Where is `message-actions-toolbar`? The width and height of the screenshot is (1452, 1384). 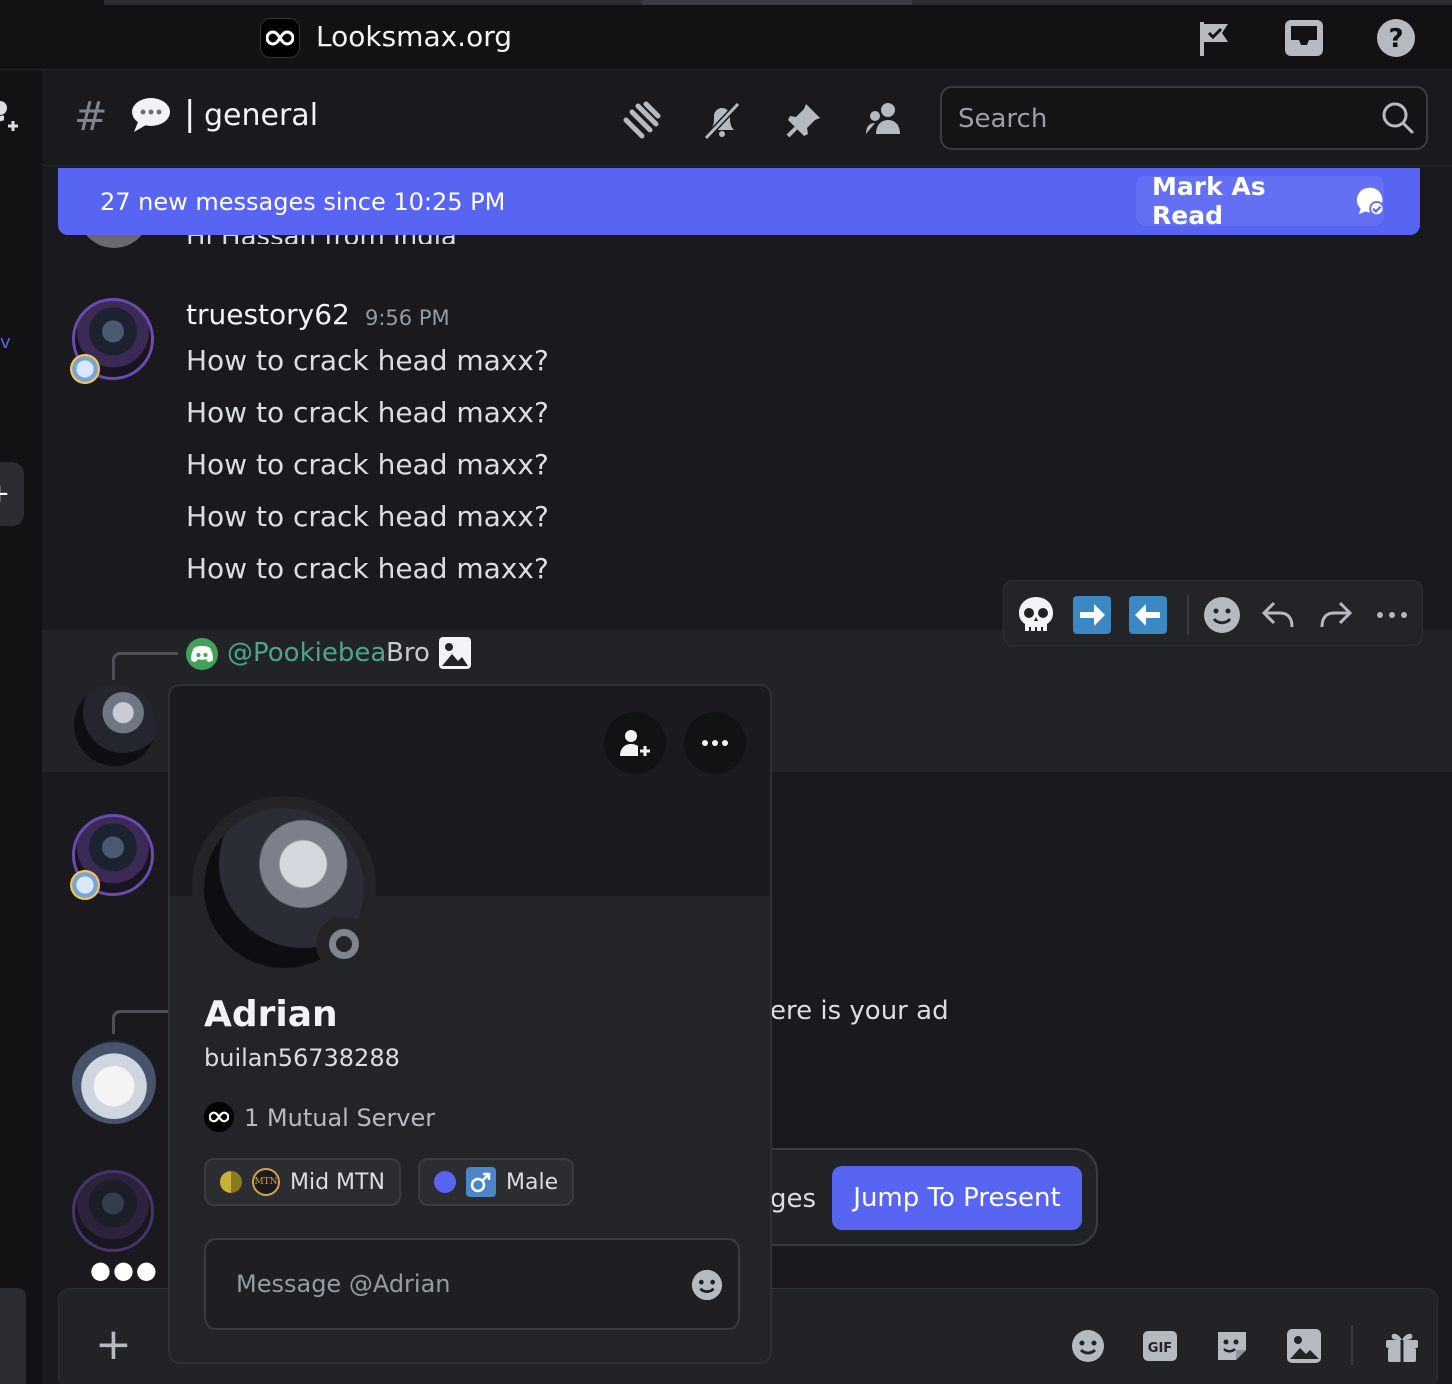
message-actions-toolbar is located at coordinates (1213, 613).